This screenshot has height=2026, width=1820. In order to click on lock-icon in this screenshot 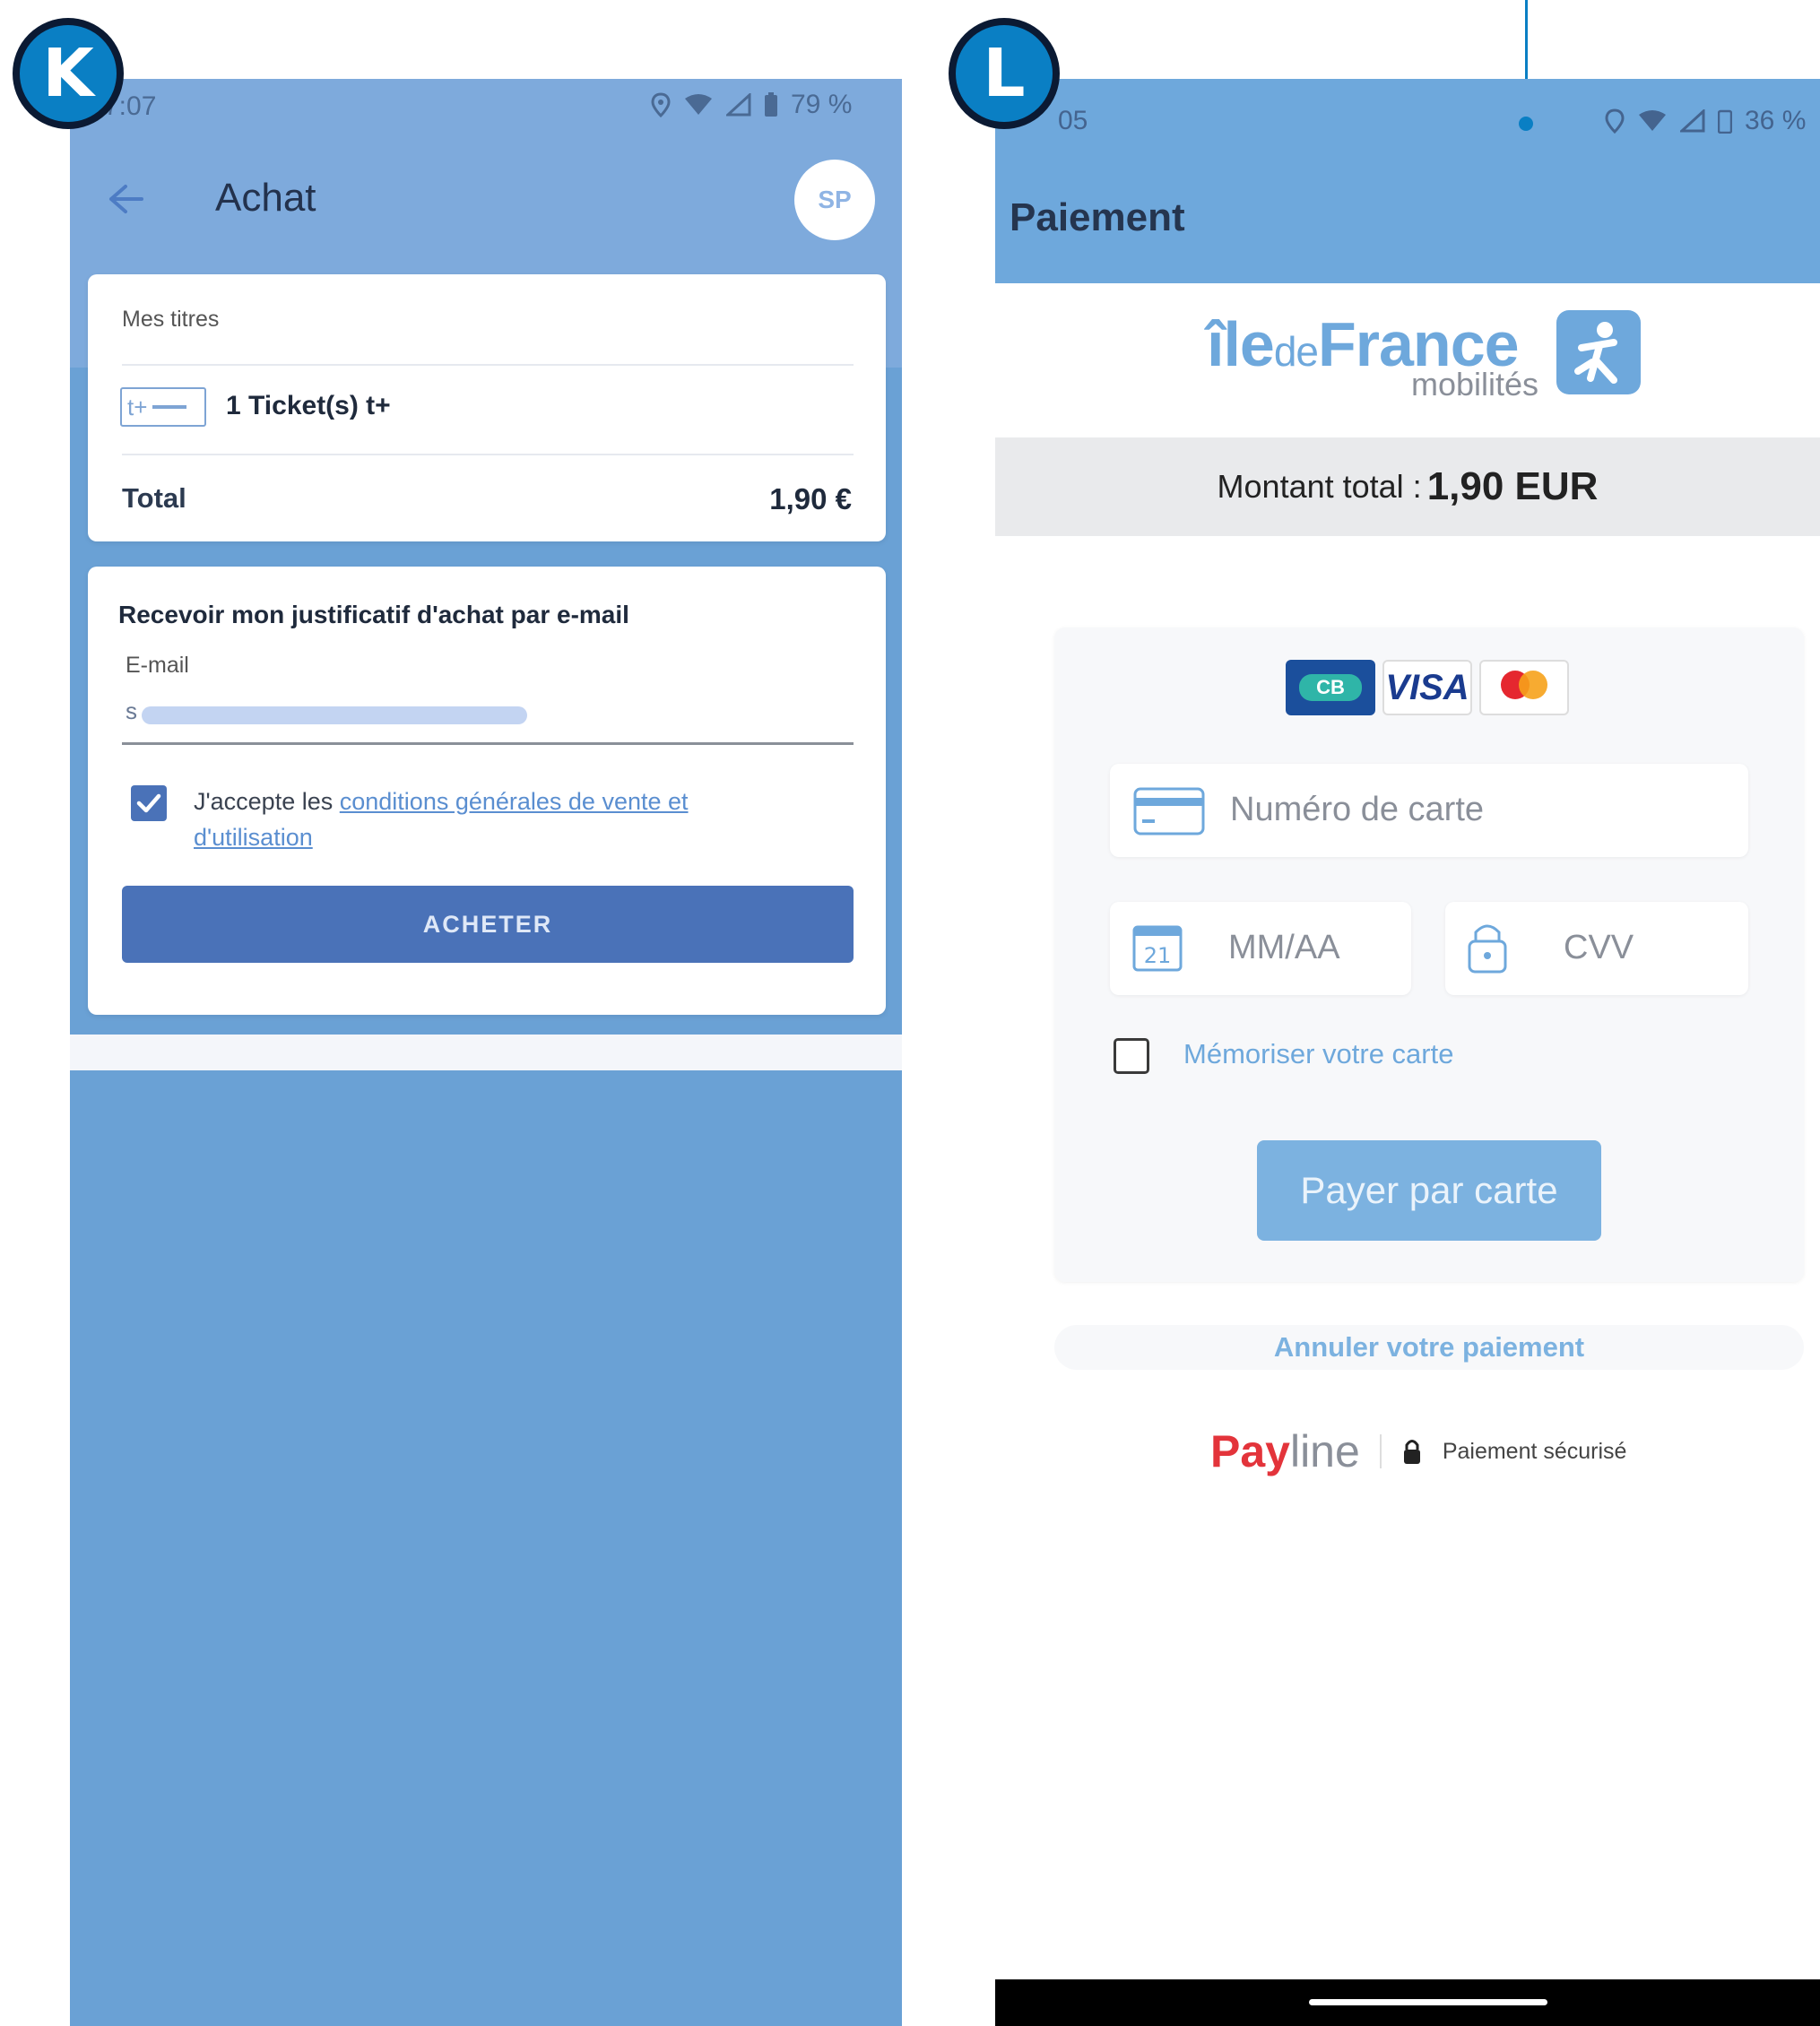, I will do `click(1487, 949)`.